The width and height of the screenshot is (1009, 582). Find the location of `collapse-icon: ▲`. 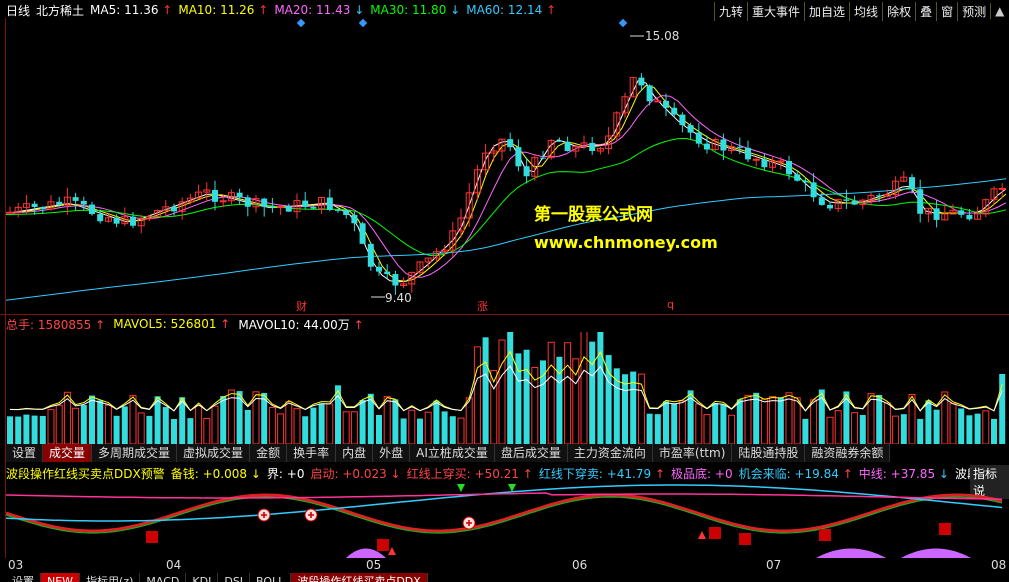

collapse-icon: ▲ is located at coordinates (999, 11).